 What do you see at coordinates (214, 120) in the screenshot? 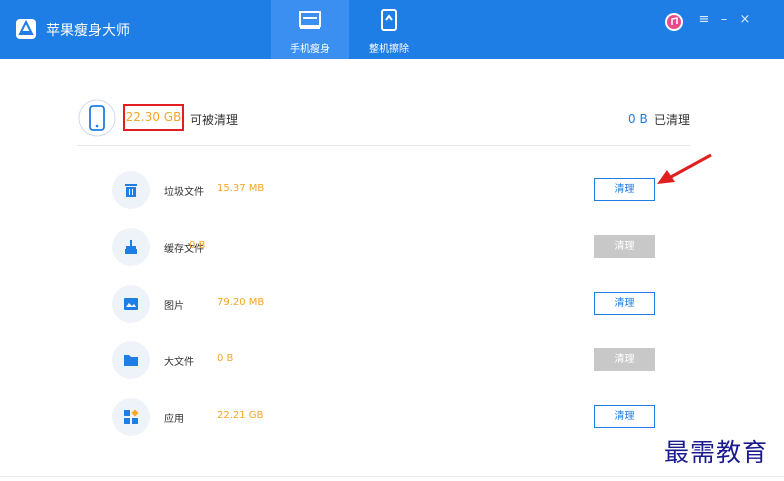
I see `cleanable-label: 可被清理` at bounding box center [214, 120].